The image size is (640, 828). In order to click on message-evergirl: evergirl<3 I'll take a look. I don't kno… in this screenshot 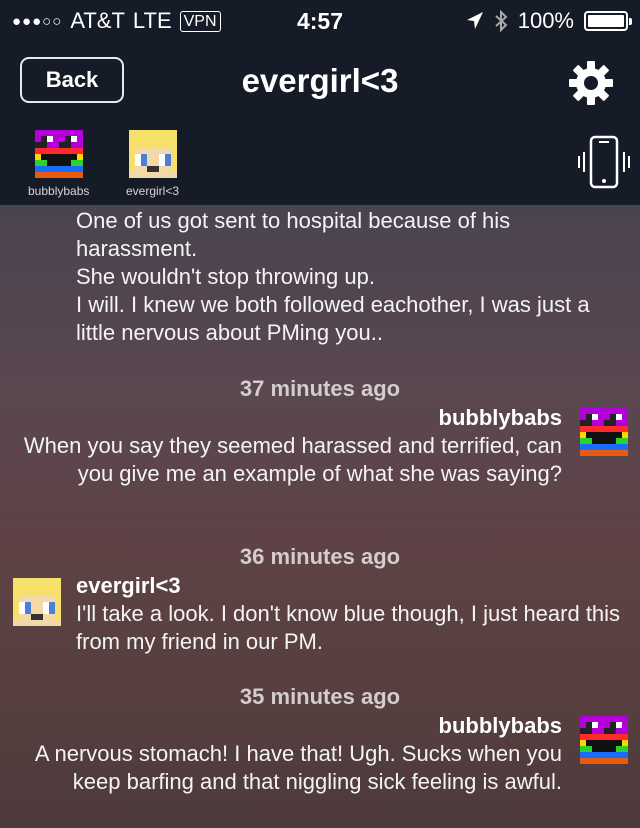, I will do `click(351, 614)`.